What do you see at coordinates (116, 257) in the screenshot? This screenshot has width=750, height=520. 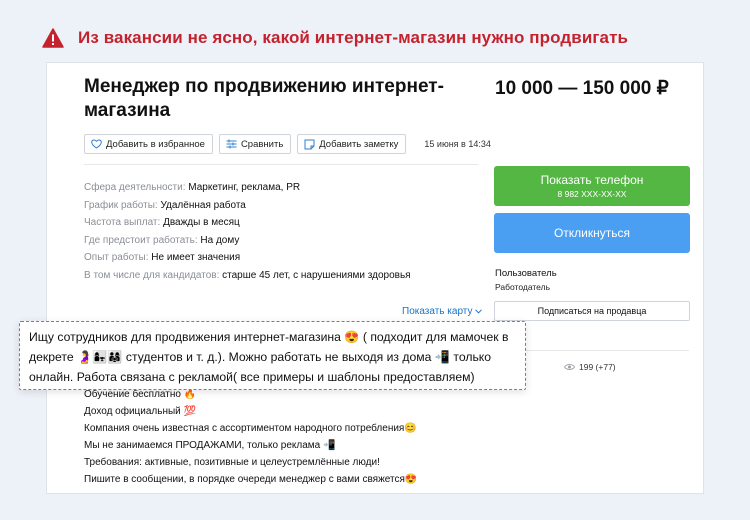 I see `param-label: Опыт работы:` at bounding box center [116, 257].